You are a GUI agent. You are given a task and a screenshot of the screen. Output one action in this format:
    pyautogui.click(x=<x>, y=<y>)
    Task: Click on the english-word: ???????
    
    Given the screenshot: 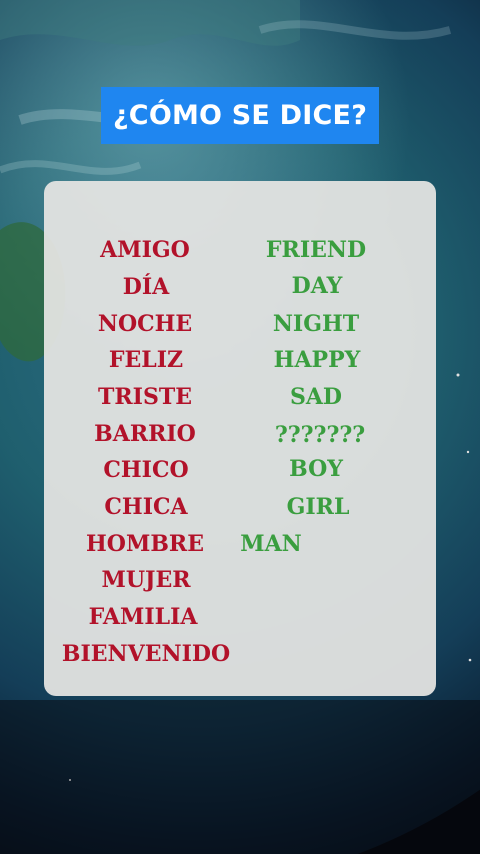 What is the action you would take?
    pyautogui.click(x=320, y=435)
    